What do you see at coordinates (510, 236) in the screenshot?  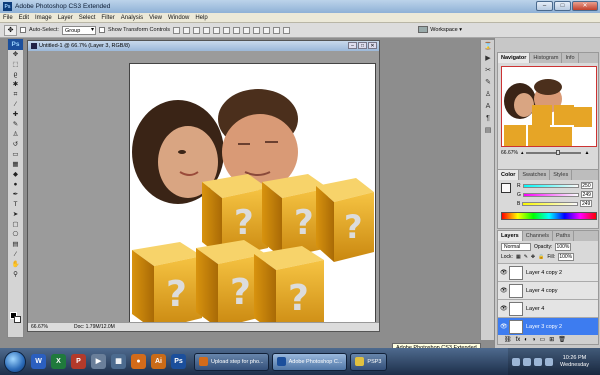 I see `tab-layers: Layers` at bounding box center [510, 236].